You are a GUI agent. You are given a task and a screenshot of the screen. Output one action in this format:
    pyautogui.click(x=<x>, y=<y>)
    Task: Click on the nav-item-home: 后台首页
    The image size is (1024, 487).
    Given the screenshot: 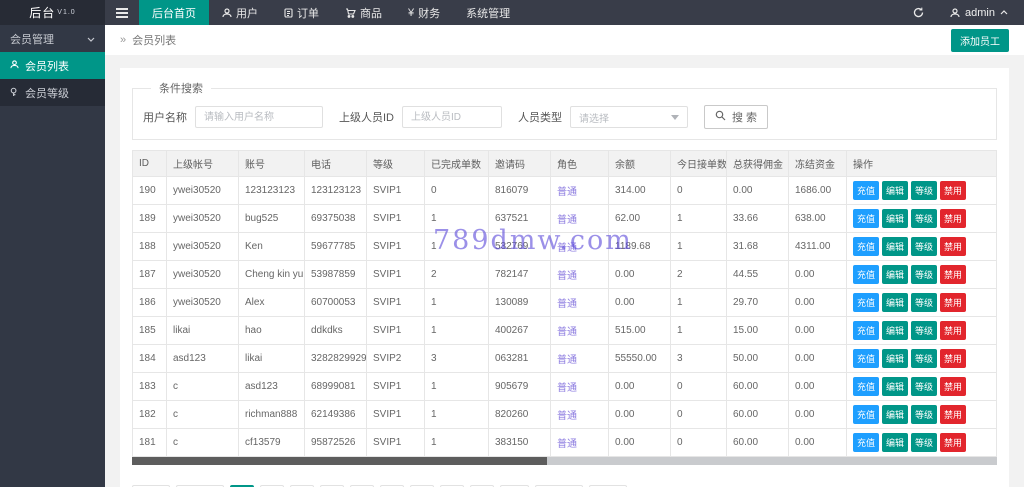 What is the action you would take?
    pyautogui.click(x=174, y=12)
    